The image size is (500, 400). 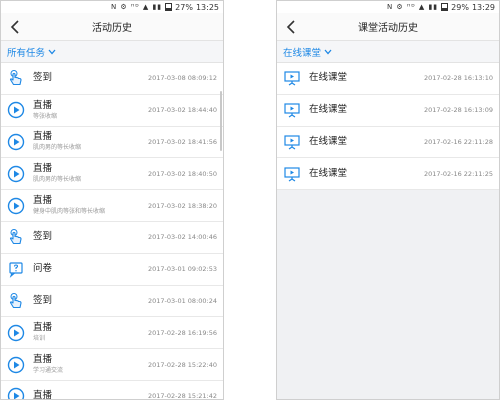 What do you see at coordinates (388, 52) in the screenshot?
I see `class-filter-dropdown: 在线课堂` at bounding box center [388, 52].